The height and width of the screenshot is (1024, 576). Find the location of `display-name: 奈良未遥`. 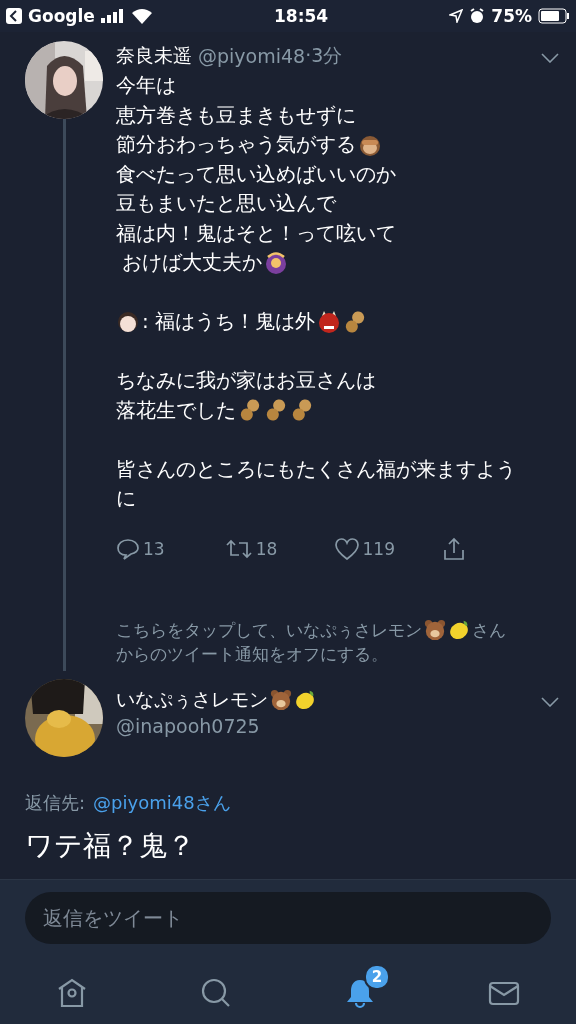

display-name: 奈良未遥 is located at coordinates (154, 56).